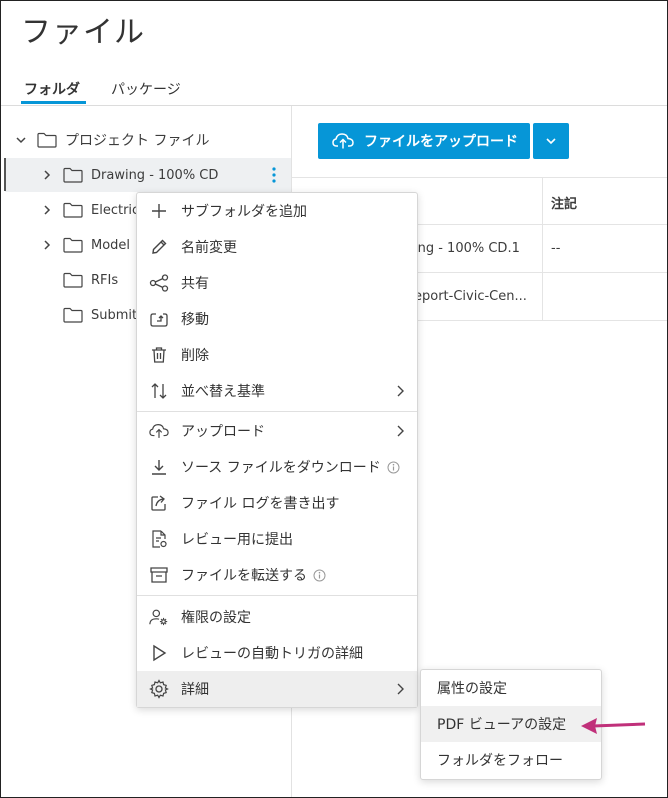 Image resolution: width=668 pixels, height=798 pixels. What do you see at coordinates (277, 319) in the screenshot?
I see `menu-item-move: 移動` at bounding box center [277, 319].